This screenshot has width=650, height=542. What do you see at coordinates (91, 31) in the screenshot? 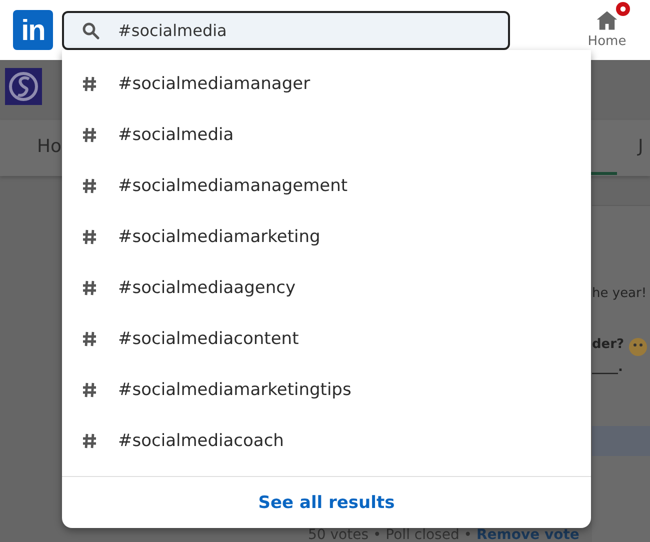
I see `search-icon` at bounding box center [91, 31].